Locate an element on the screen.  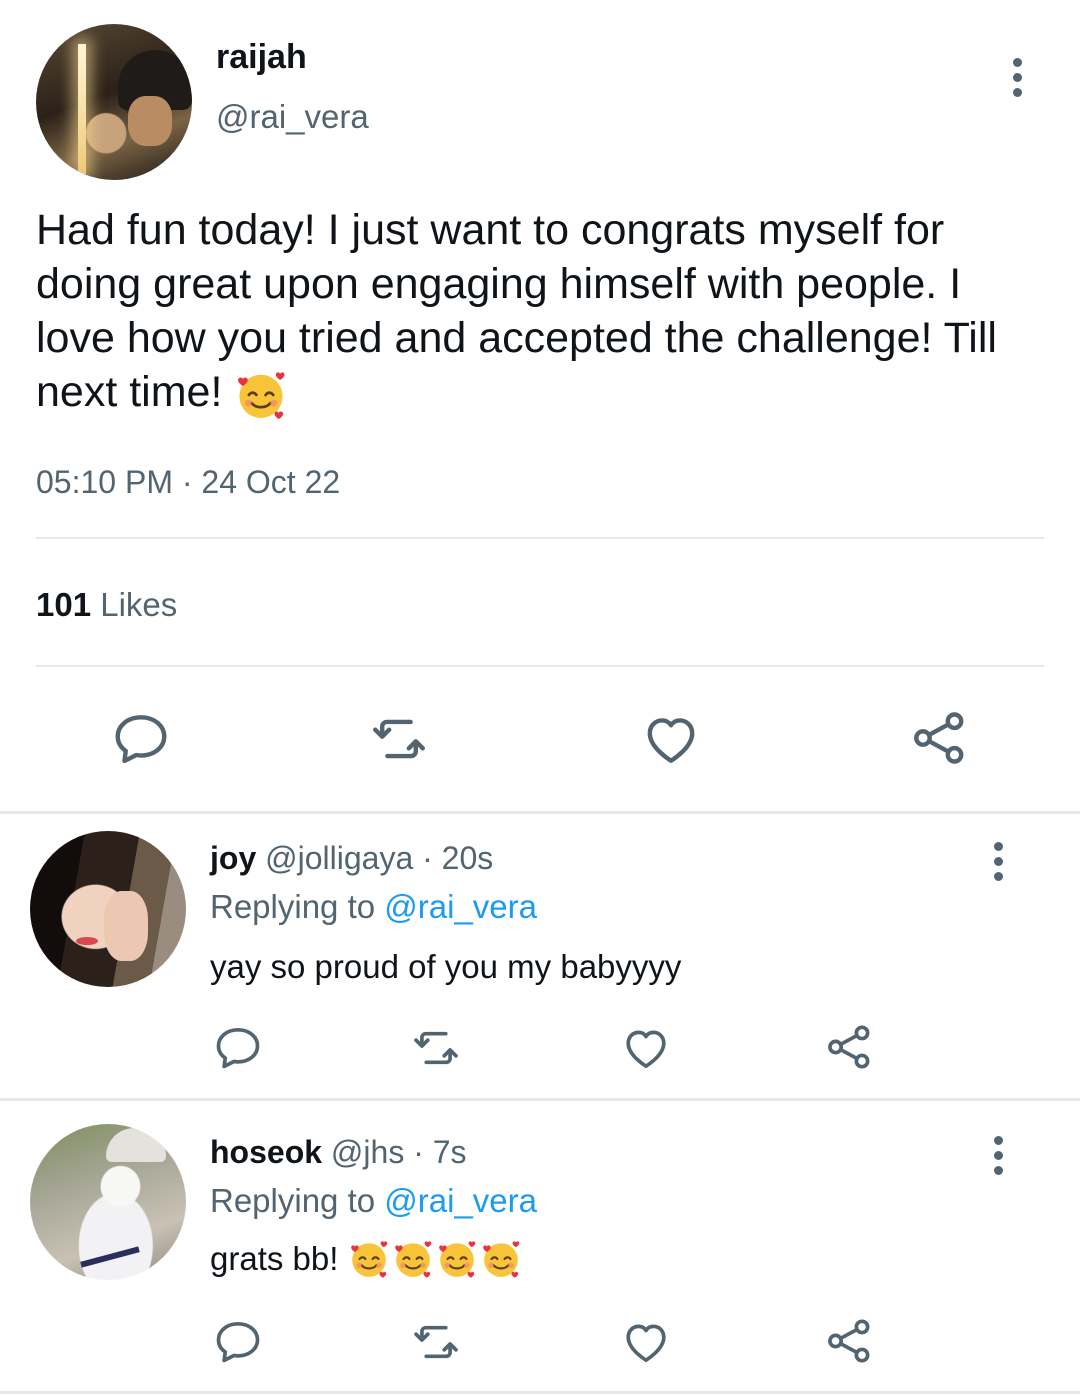
likes-label: Likes is located at coordinates (139, 604).